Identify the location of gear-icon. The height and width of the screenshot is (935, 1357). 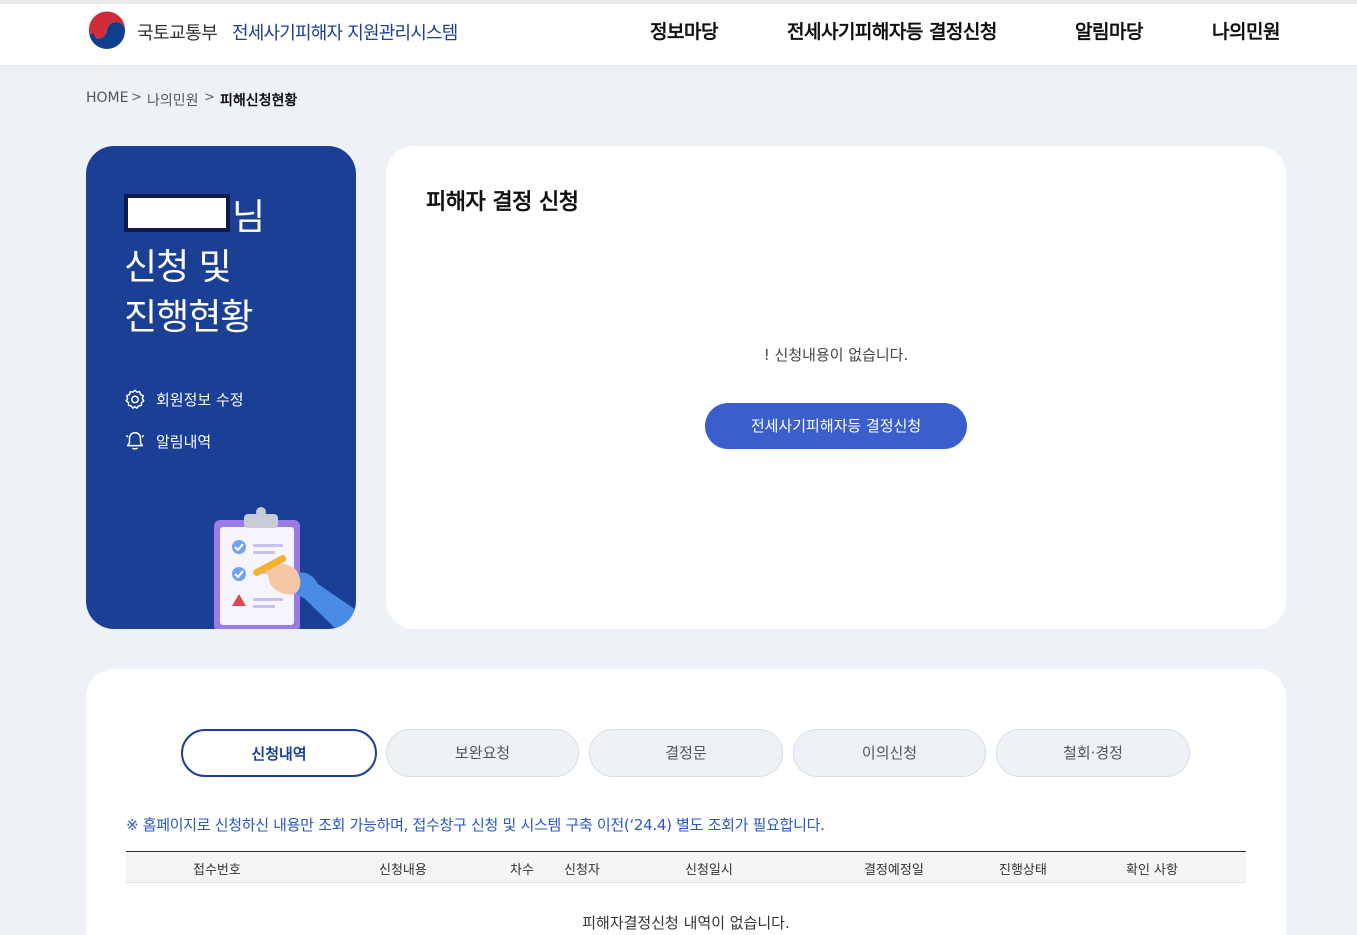
(135, 399).